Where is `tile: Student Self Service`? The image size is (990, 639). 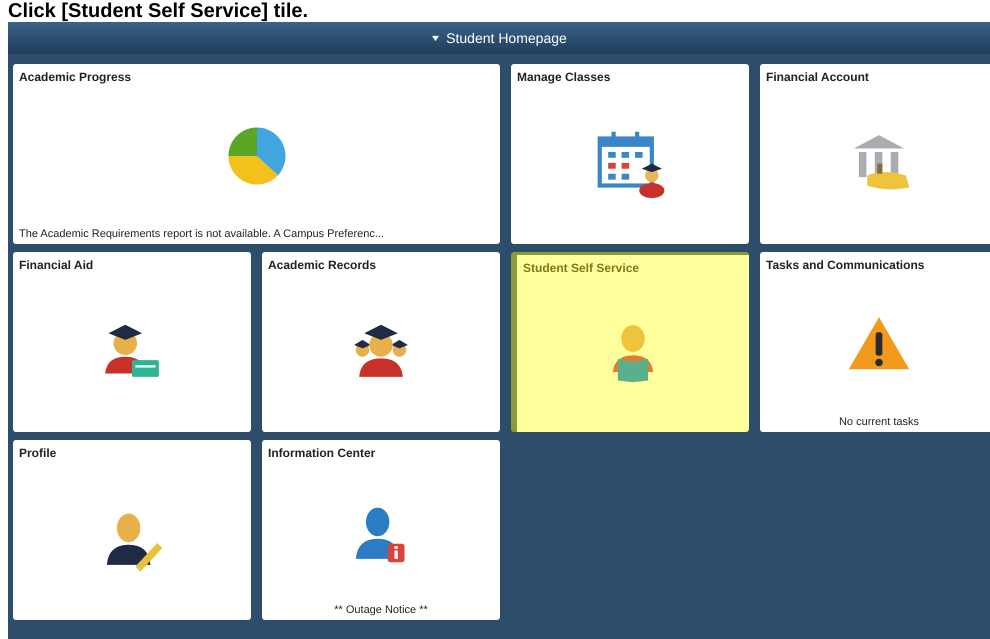 tile: Student Self Service is located at coordinates (630, 342).